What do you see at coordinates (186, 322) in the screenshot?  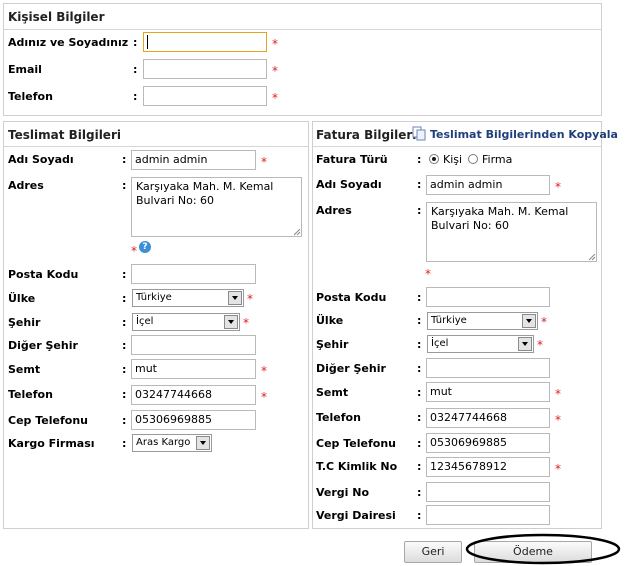 I see `shipping-city-select: İçel` at bounding box center [186, 322].